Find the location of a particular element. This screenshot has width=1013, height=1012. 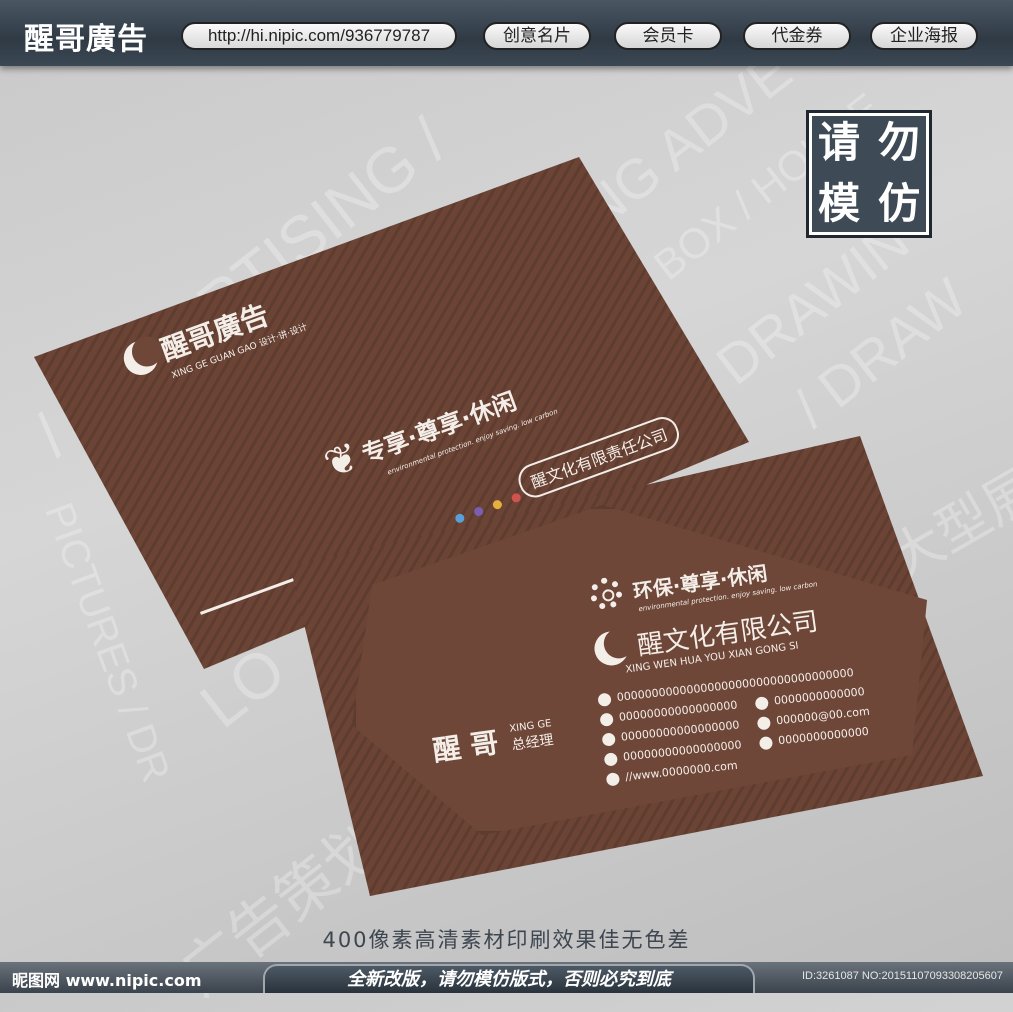

image-id-text: ID:3261087 NO:20151107093308205607 is located at coordinates (902, 976).